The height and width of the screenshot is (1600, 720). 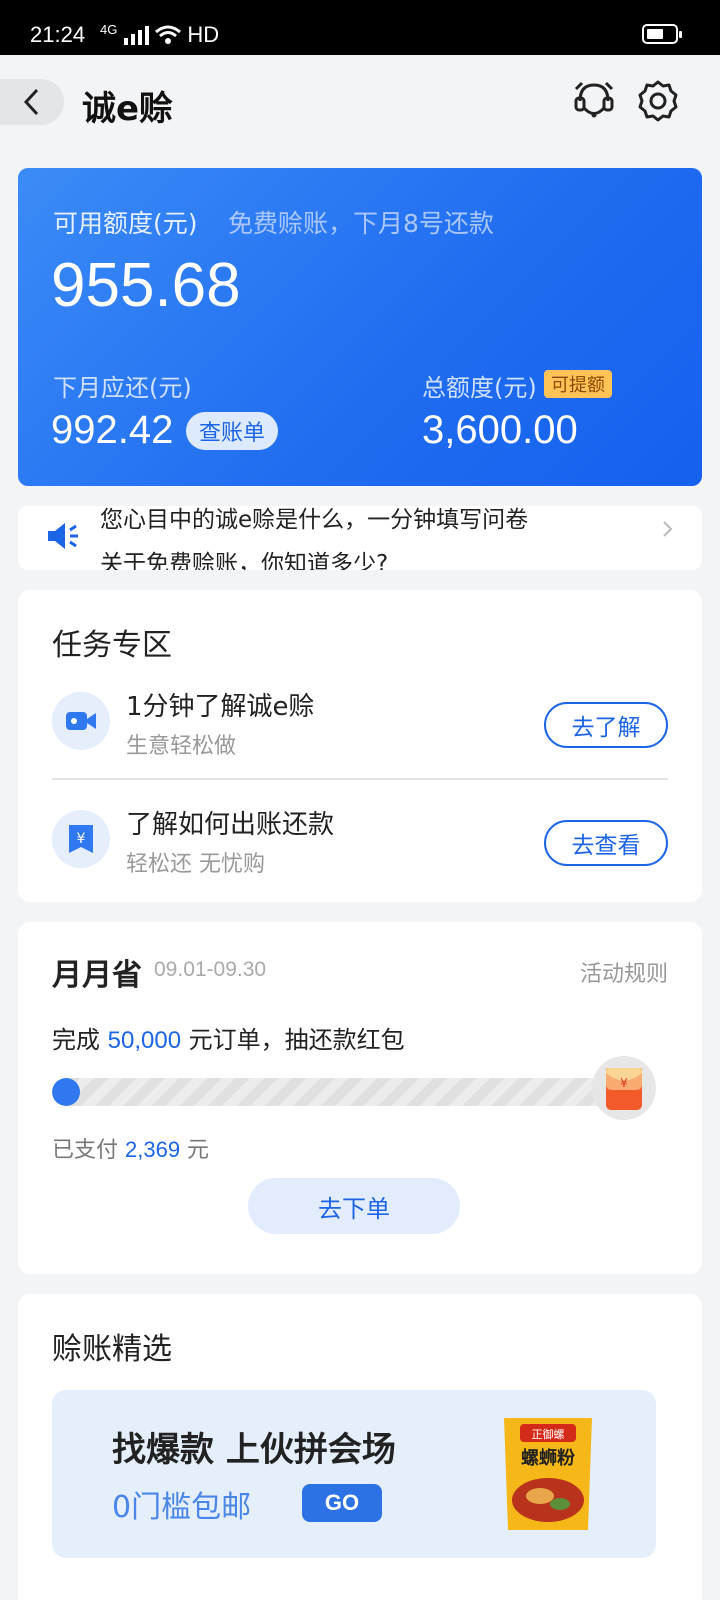 What do you see at coordinates (182, 1507) in the screenshot?
I see `banner-subtitle: 0门槛包邮` at bounding box center [182, 1507].